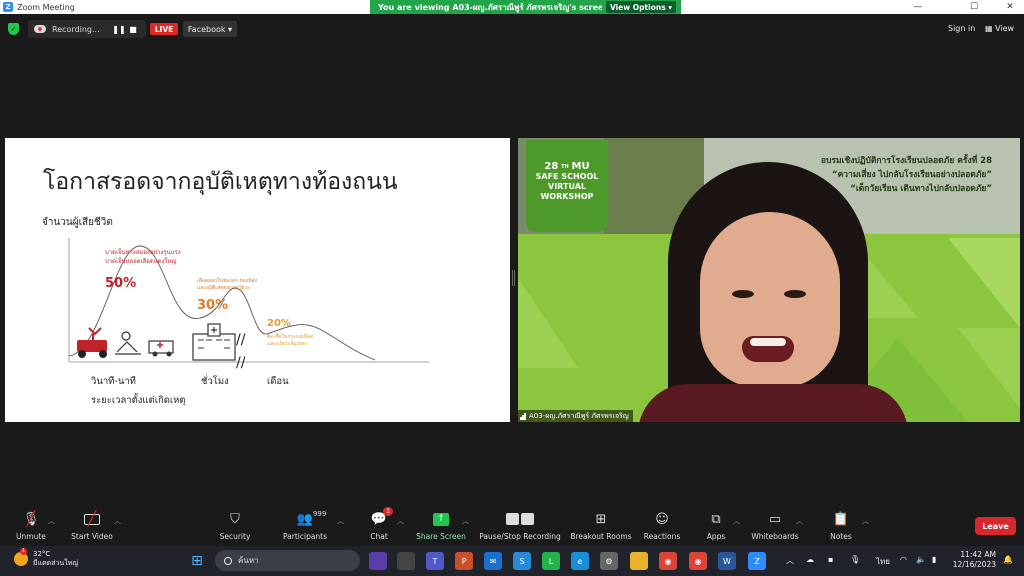 The image size is (1024, 576). I want to click on reactions-label: Reactions, so click(662, 536).